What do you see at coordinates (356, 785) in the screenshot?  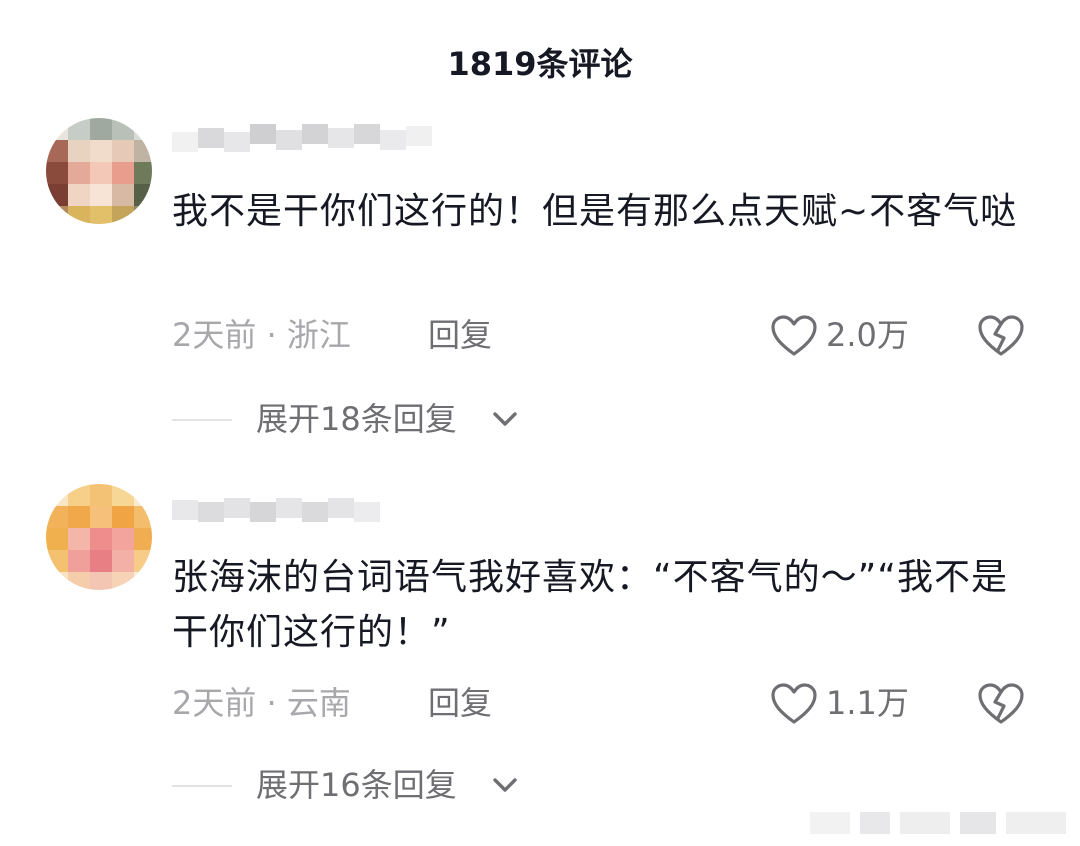 I see `expand-replies-label: 展开16条回复` at bounding box center [356, 785].